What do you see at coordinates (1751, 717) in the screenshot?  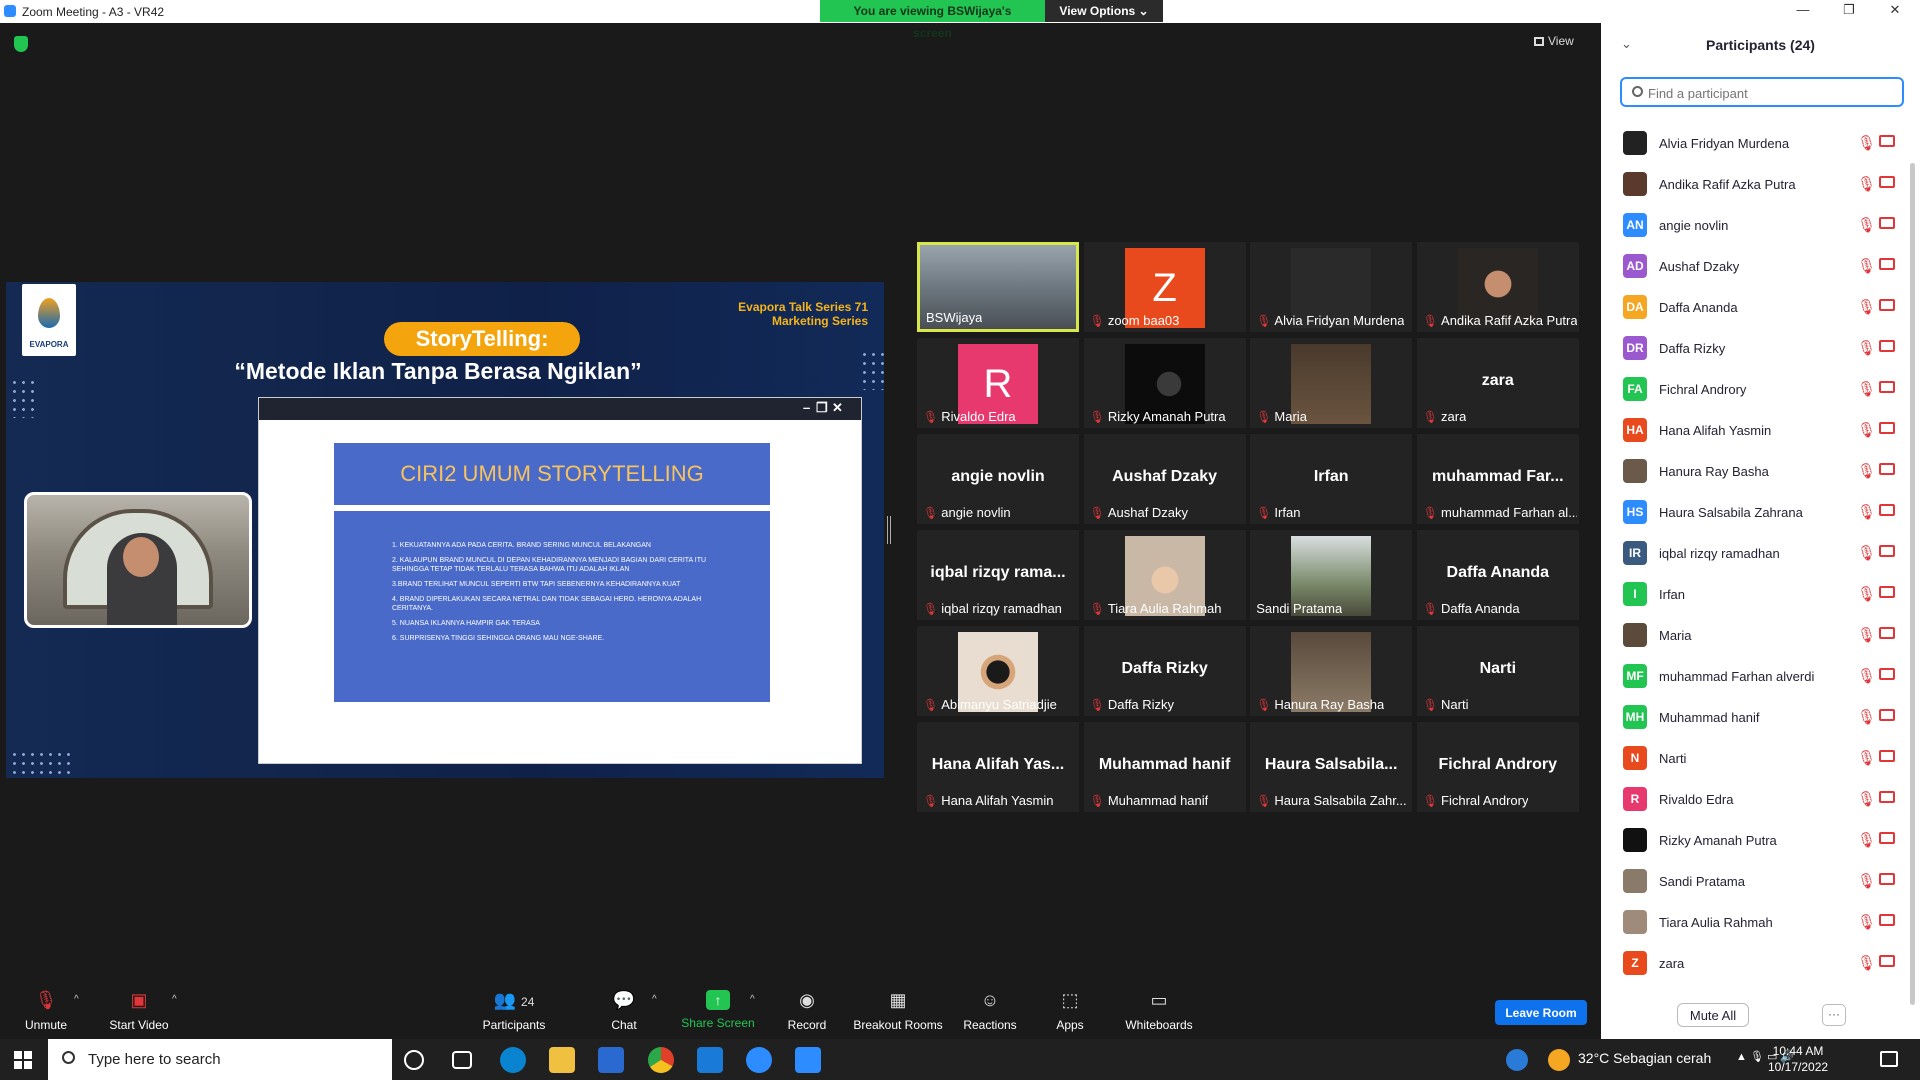 I see `participant-row: MH Muhammad hanif 🎙` at bounding box center [1751, 717].